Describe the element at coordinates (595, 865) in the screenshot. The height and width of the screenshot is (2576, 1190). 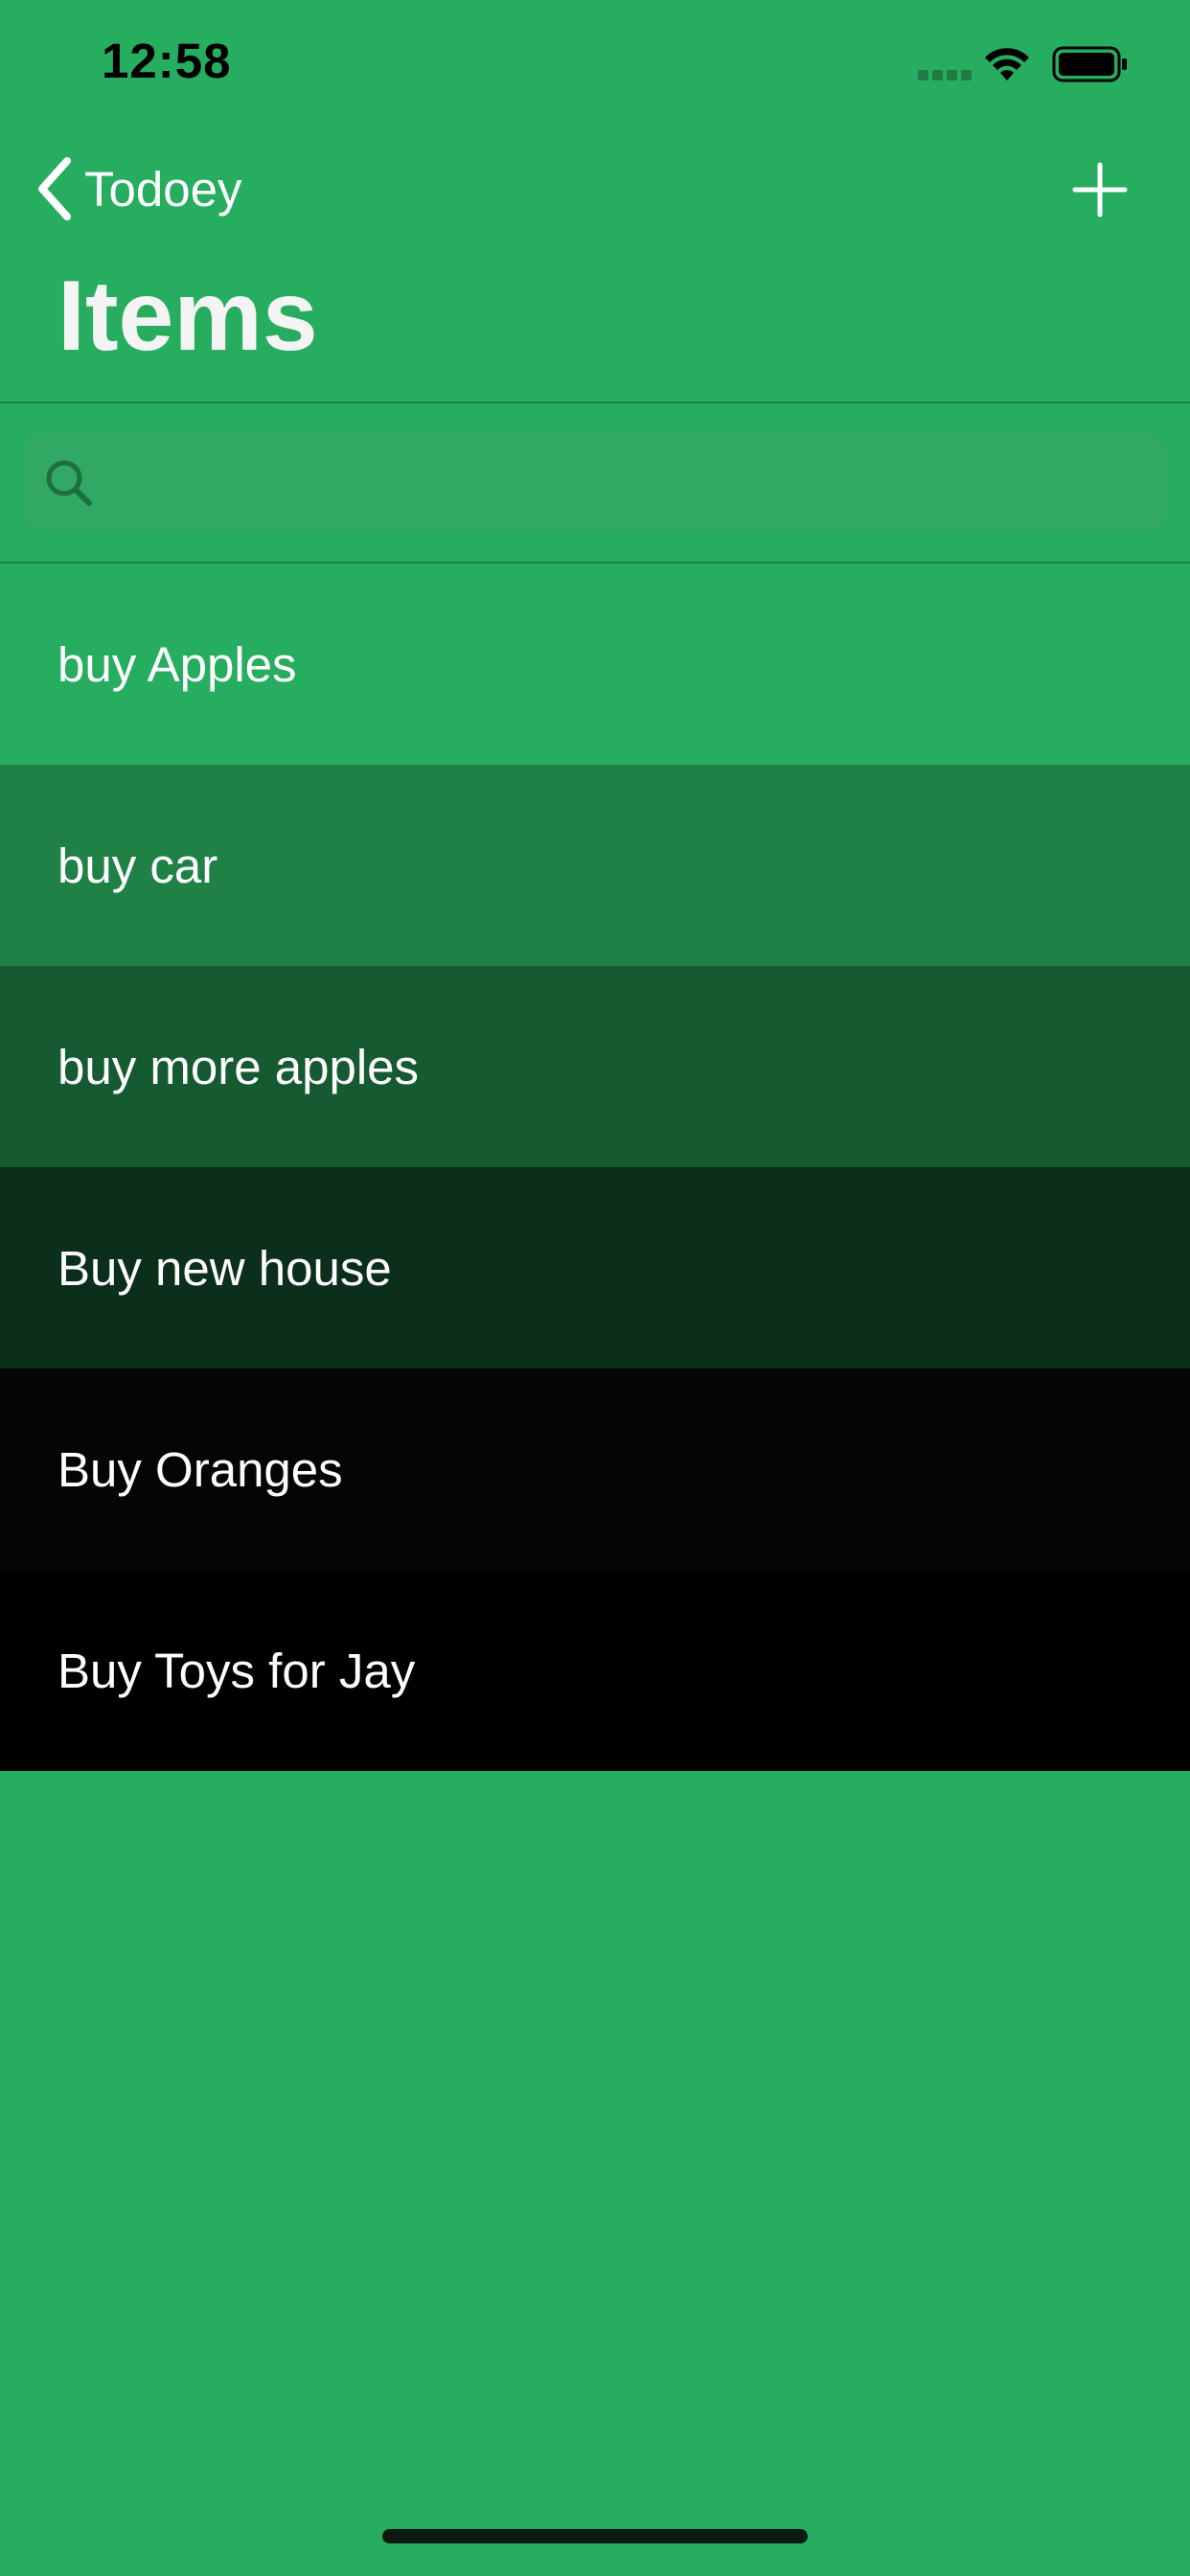
I see `list-item: buy car` at that location.